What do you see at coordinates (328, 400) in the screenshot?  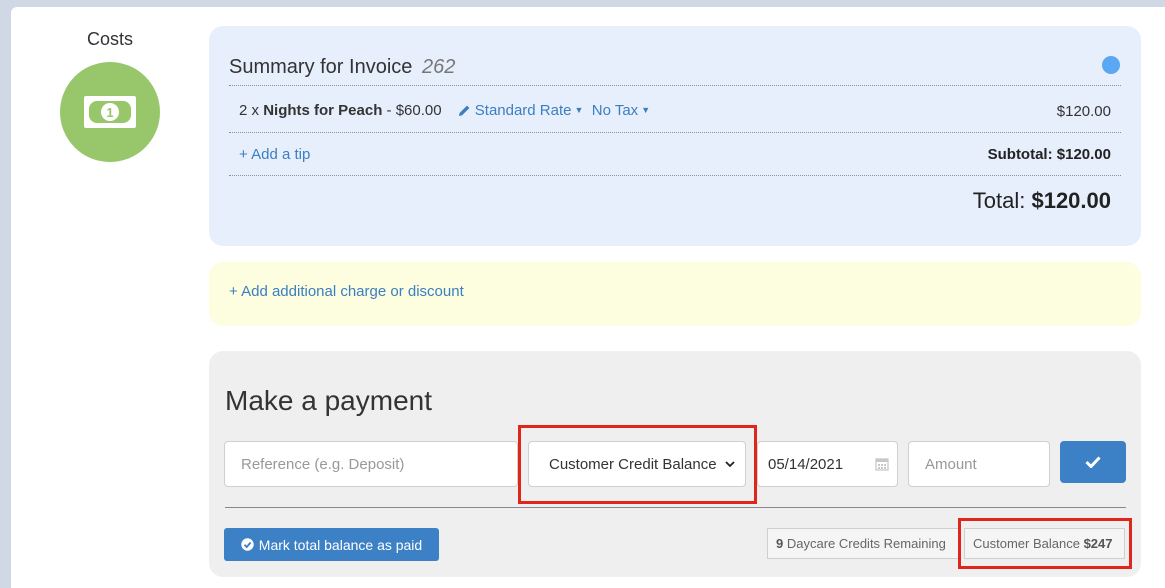 I see `payment-title: Make a payment` at bounding box center [328, 400].